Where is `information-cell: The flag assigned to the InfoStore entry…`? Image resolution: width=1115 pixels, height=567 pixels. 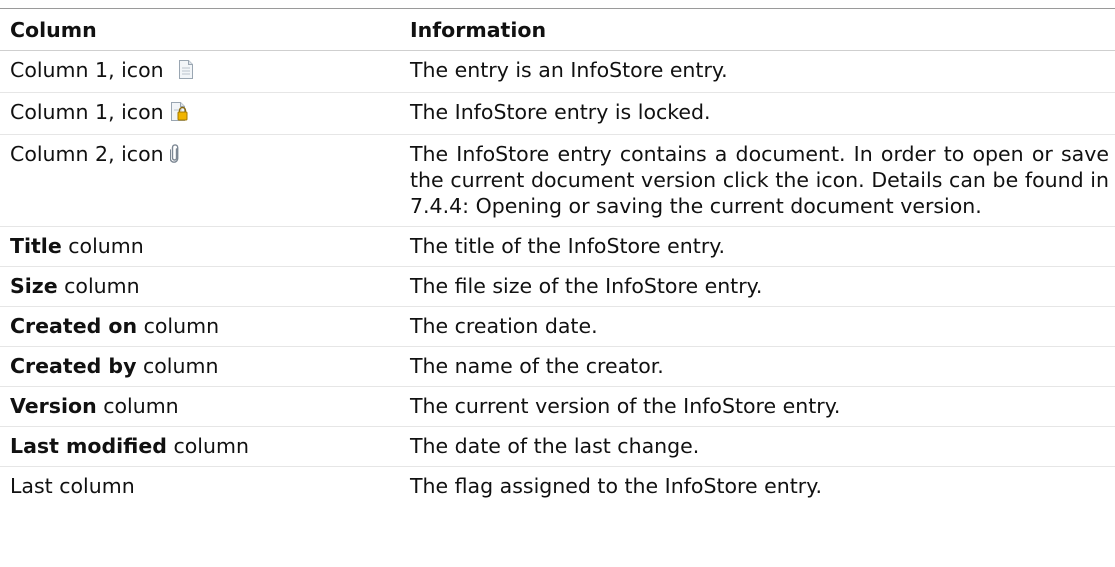 information-cell: The flag assigned to the InfoStore entry… is located at coordinates (616, 486).